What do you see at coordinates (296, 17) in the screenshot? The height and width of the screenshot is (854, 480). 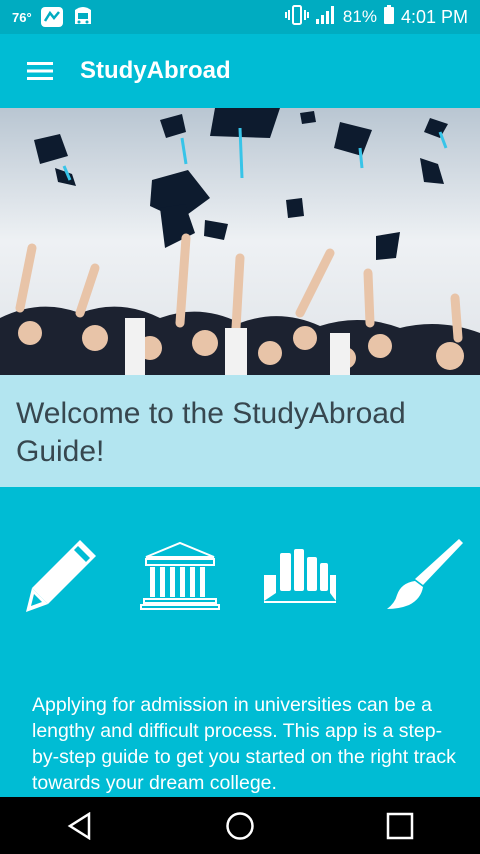 I see `vibrate-icon` at bounding box center [296, 17].